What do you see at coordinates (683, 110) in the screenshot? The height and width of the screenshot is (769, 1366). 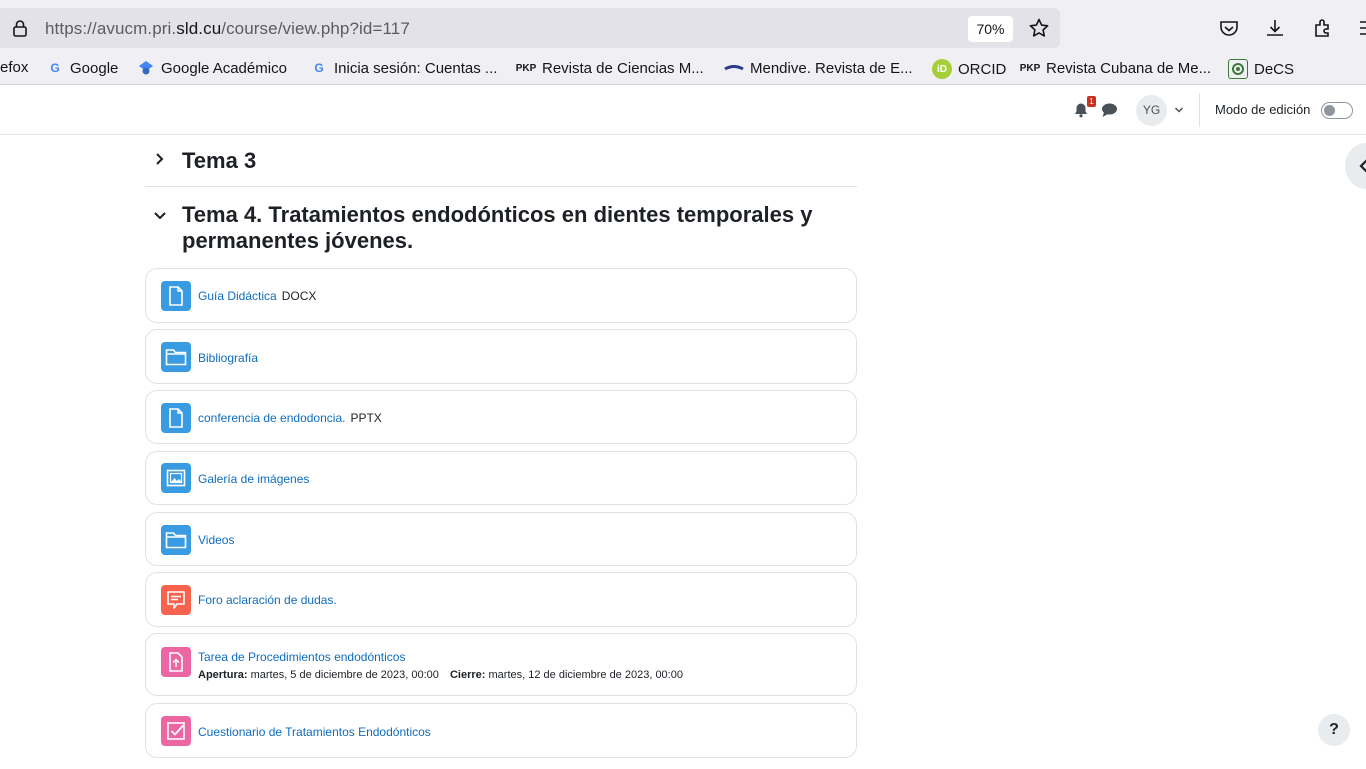 I see `site-navbar: 1 YG Modo de edición` at bounding box center [683, 110].